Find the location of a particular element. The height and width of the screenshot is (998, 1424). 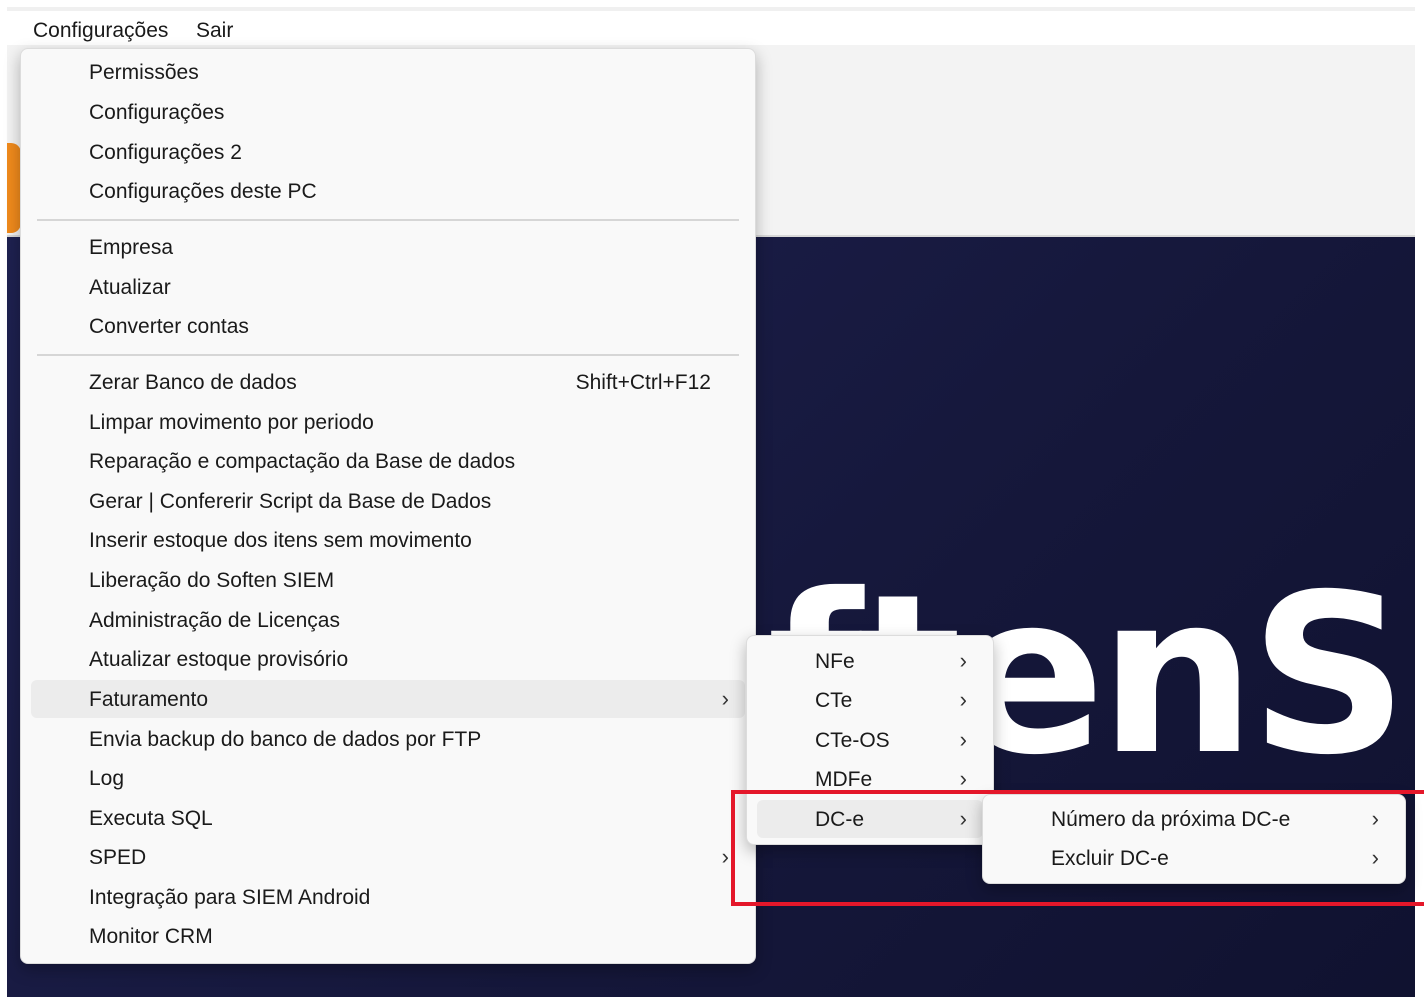

menu-item-inserir-estoque: Inserir estoque dos itens sem movimento is located at coordinates (388, 540).